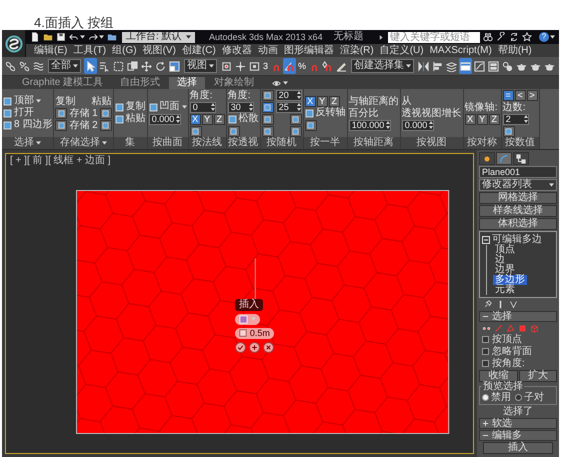 The height and width of the screenshot is (457, 561). I want to click on ribbon-button: 反转轴, so click(325, 113).